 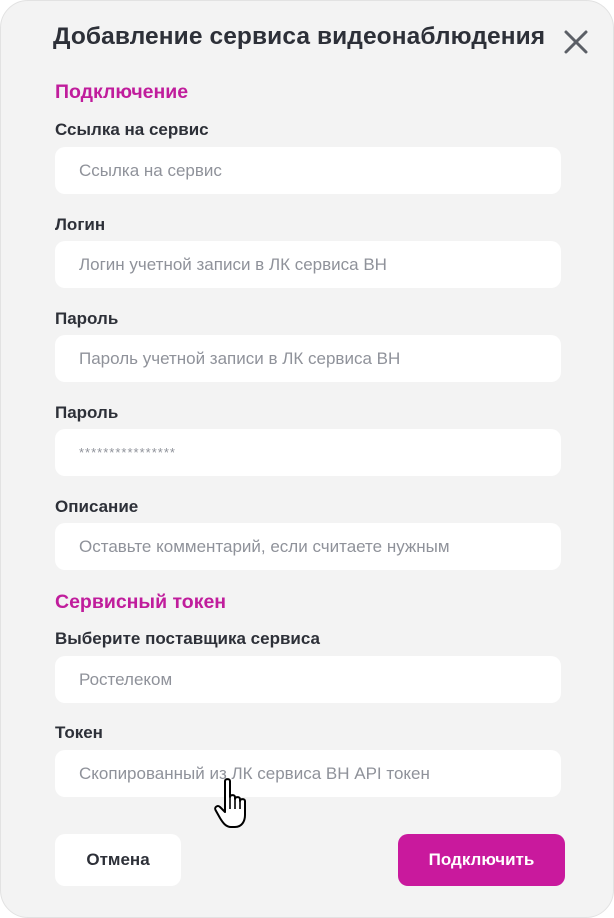 I want to click on login-label: Логин, so click(x=80, y=224).